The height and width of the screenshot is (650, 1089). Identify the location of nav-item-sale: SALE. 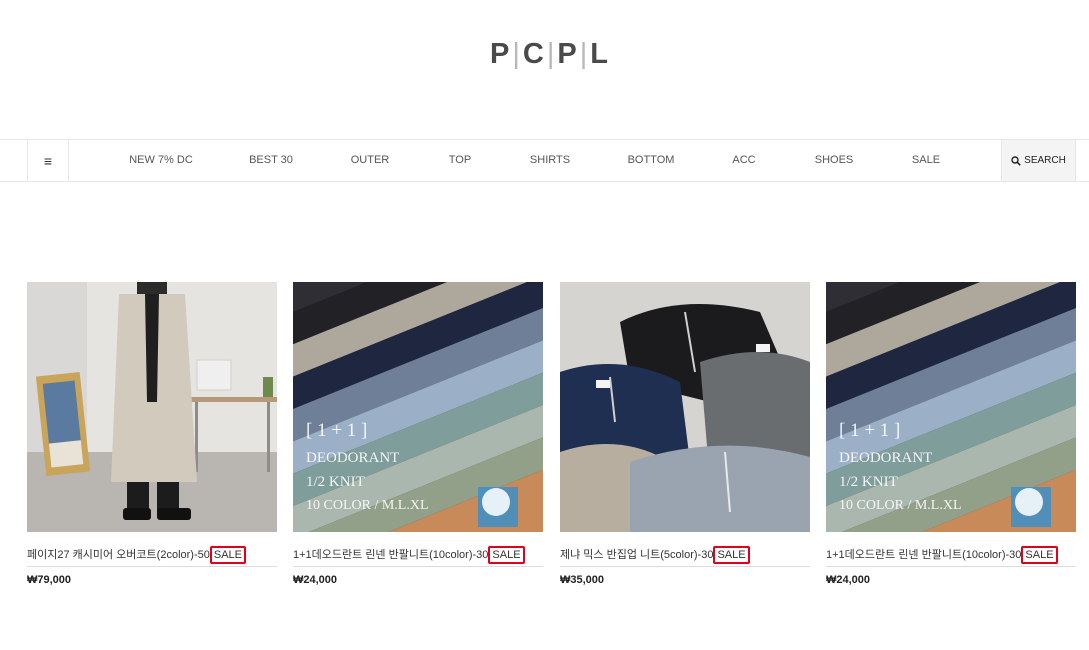
(926, 160).